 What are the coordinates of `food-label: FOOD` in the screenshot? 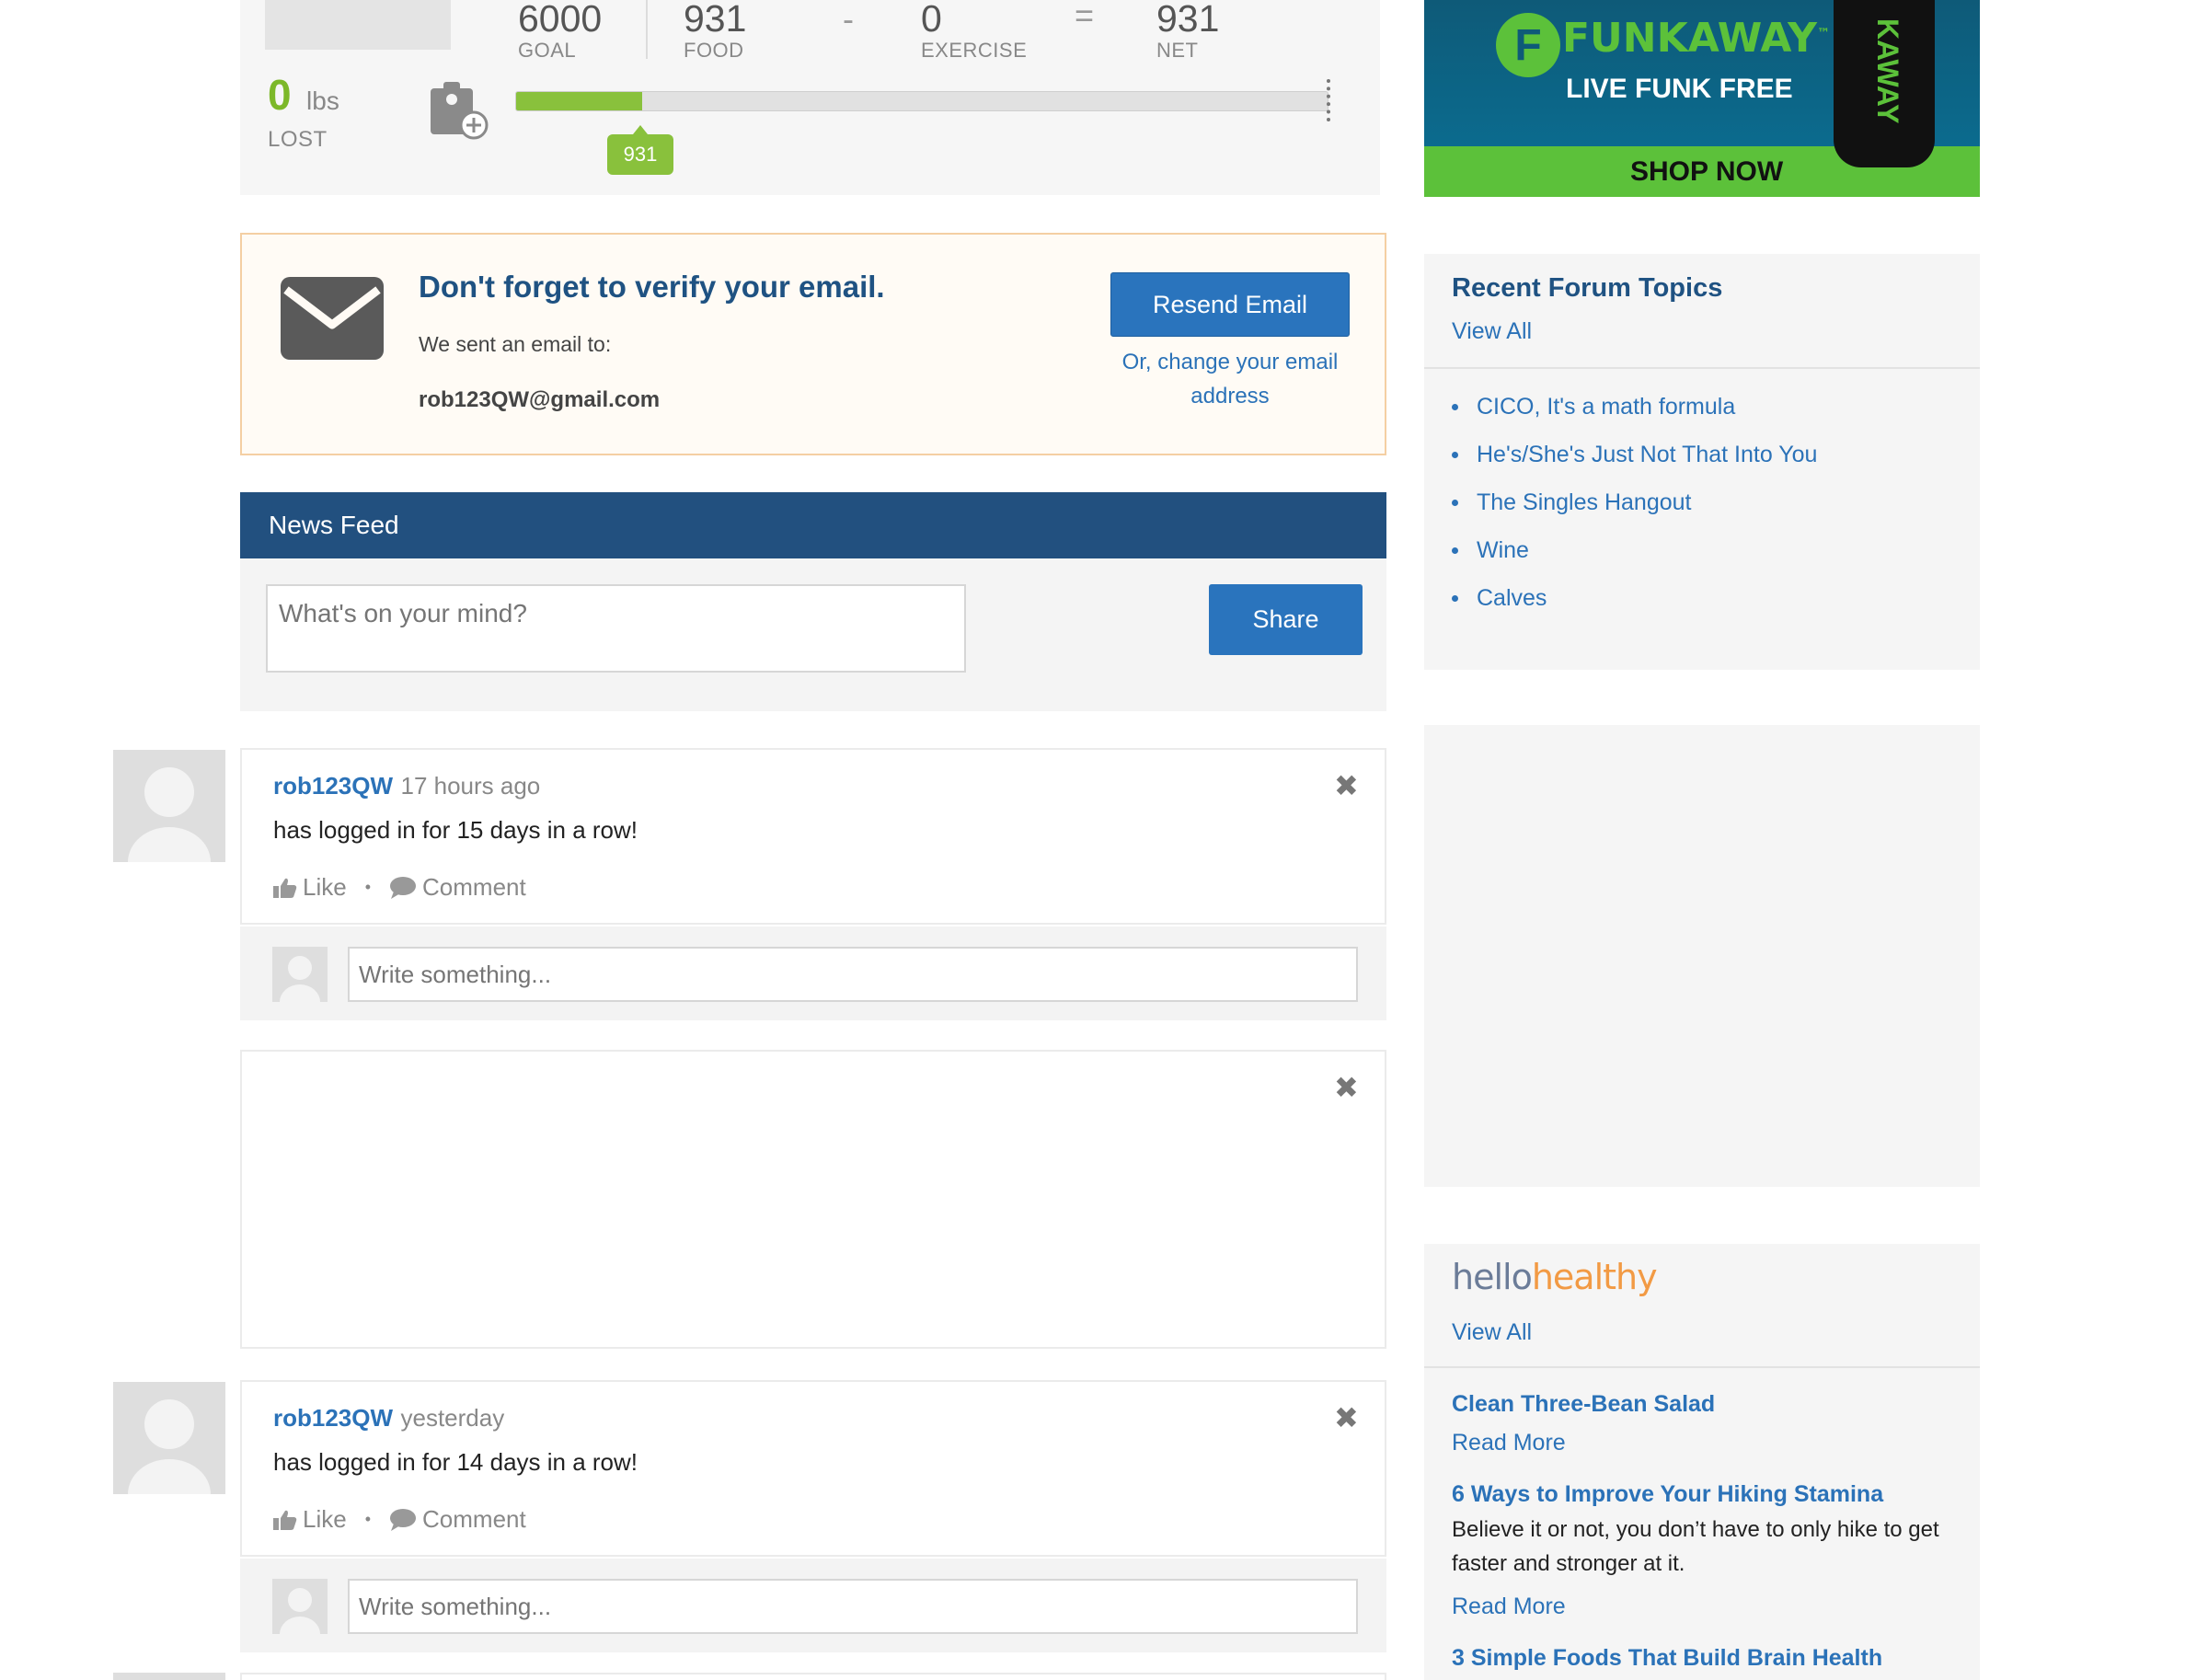 It's located at (714, 50).